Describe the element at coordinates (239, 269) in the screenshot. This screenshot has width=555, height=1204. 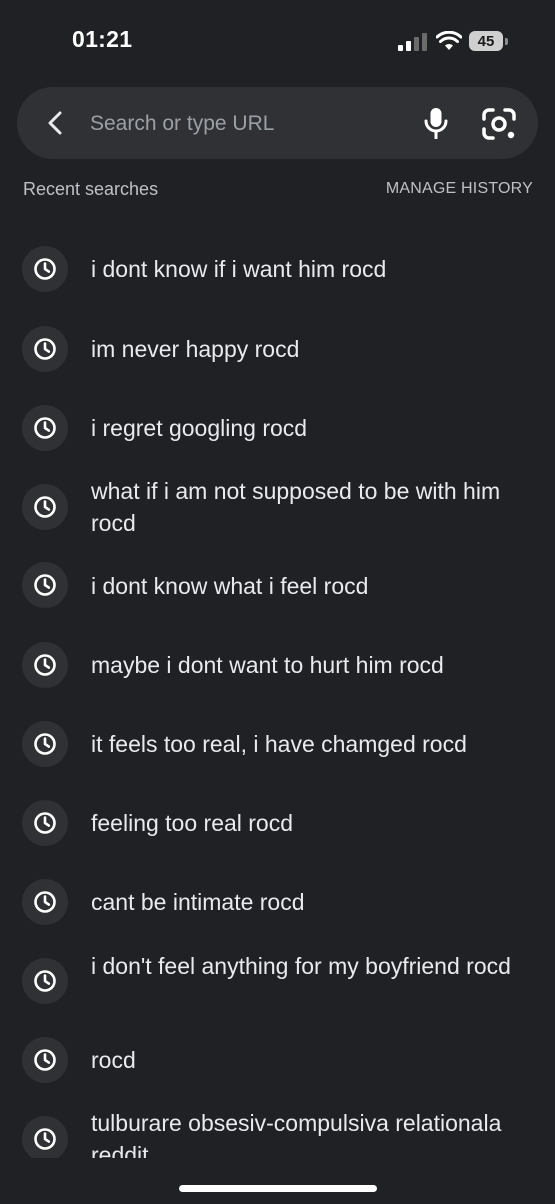
I see `history-item-text: i dont know if i want him rocd` at that location.